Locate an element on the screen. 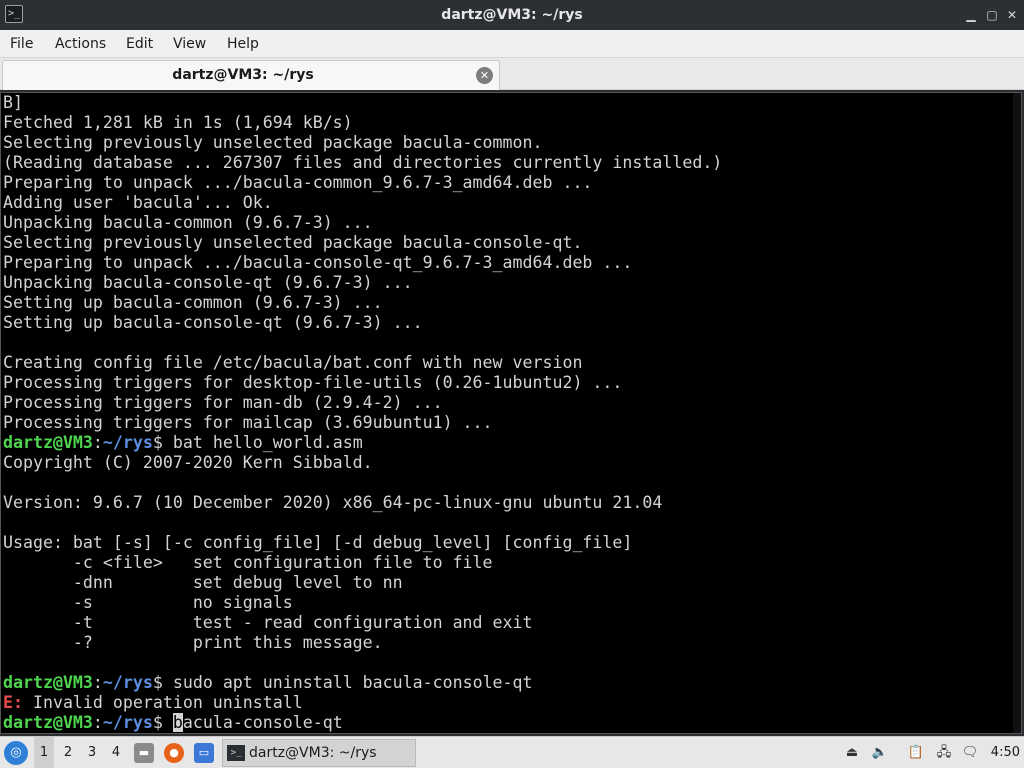 The image size is (1024, 768). volume-icon: 🔈 is located at coordinates (880, 753).